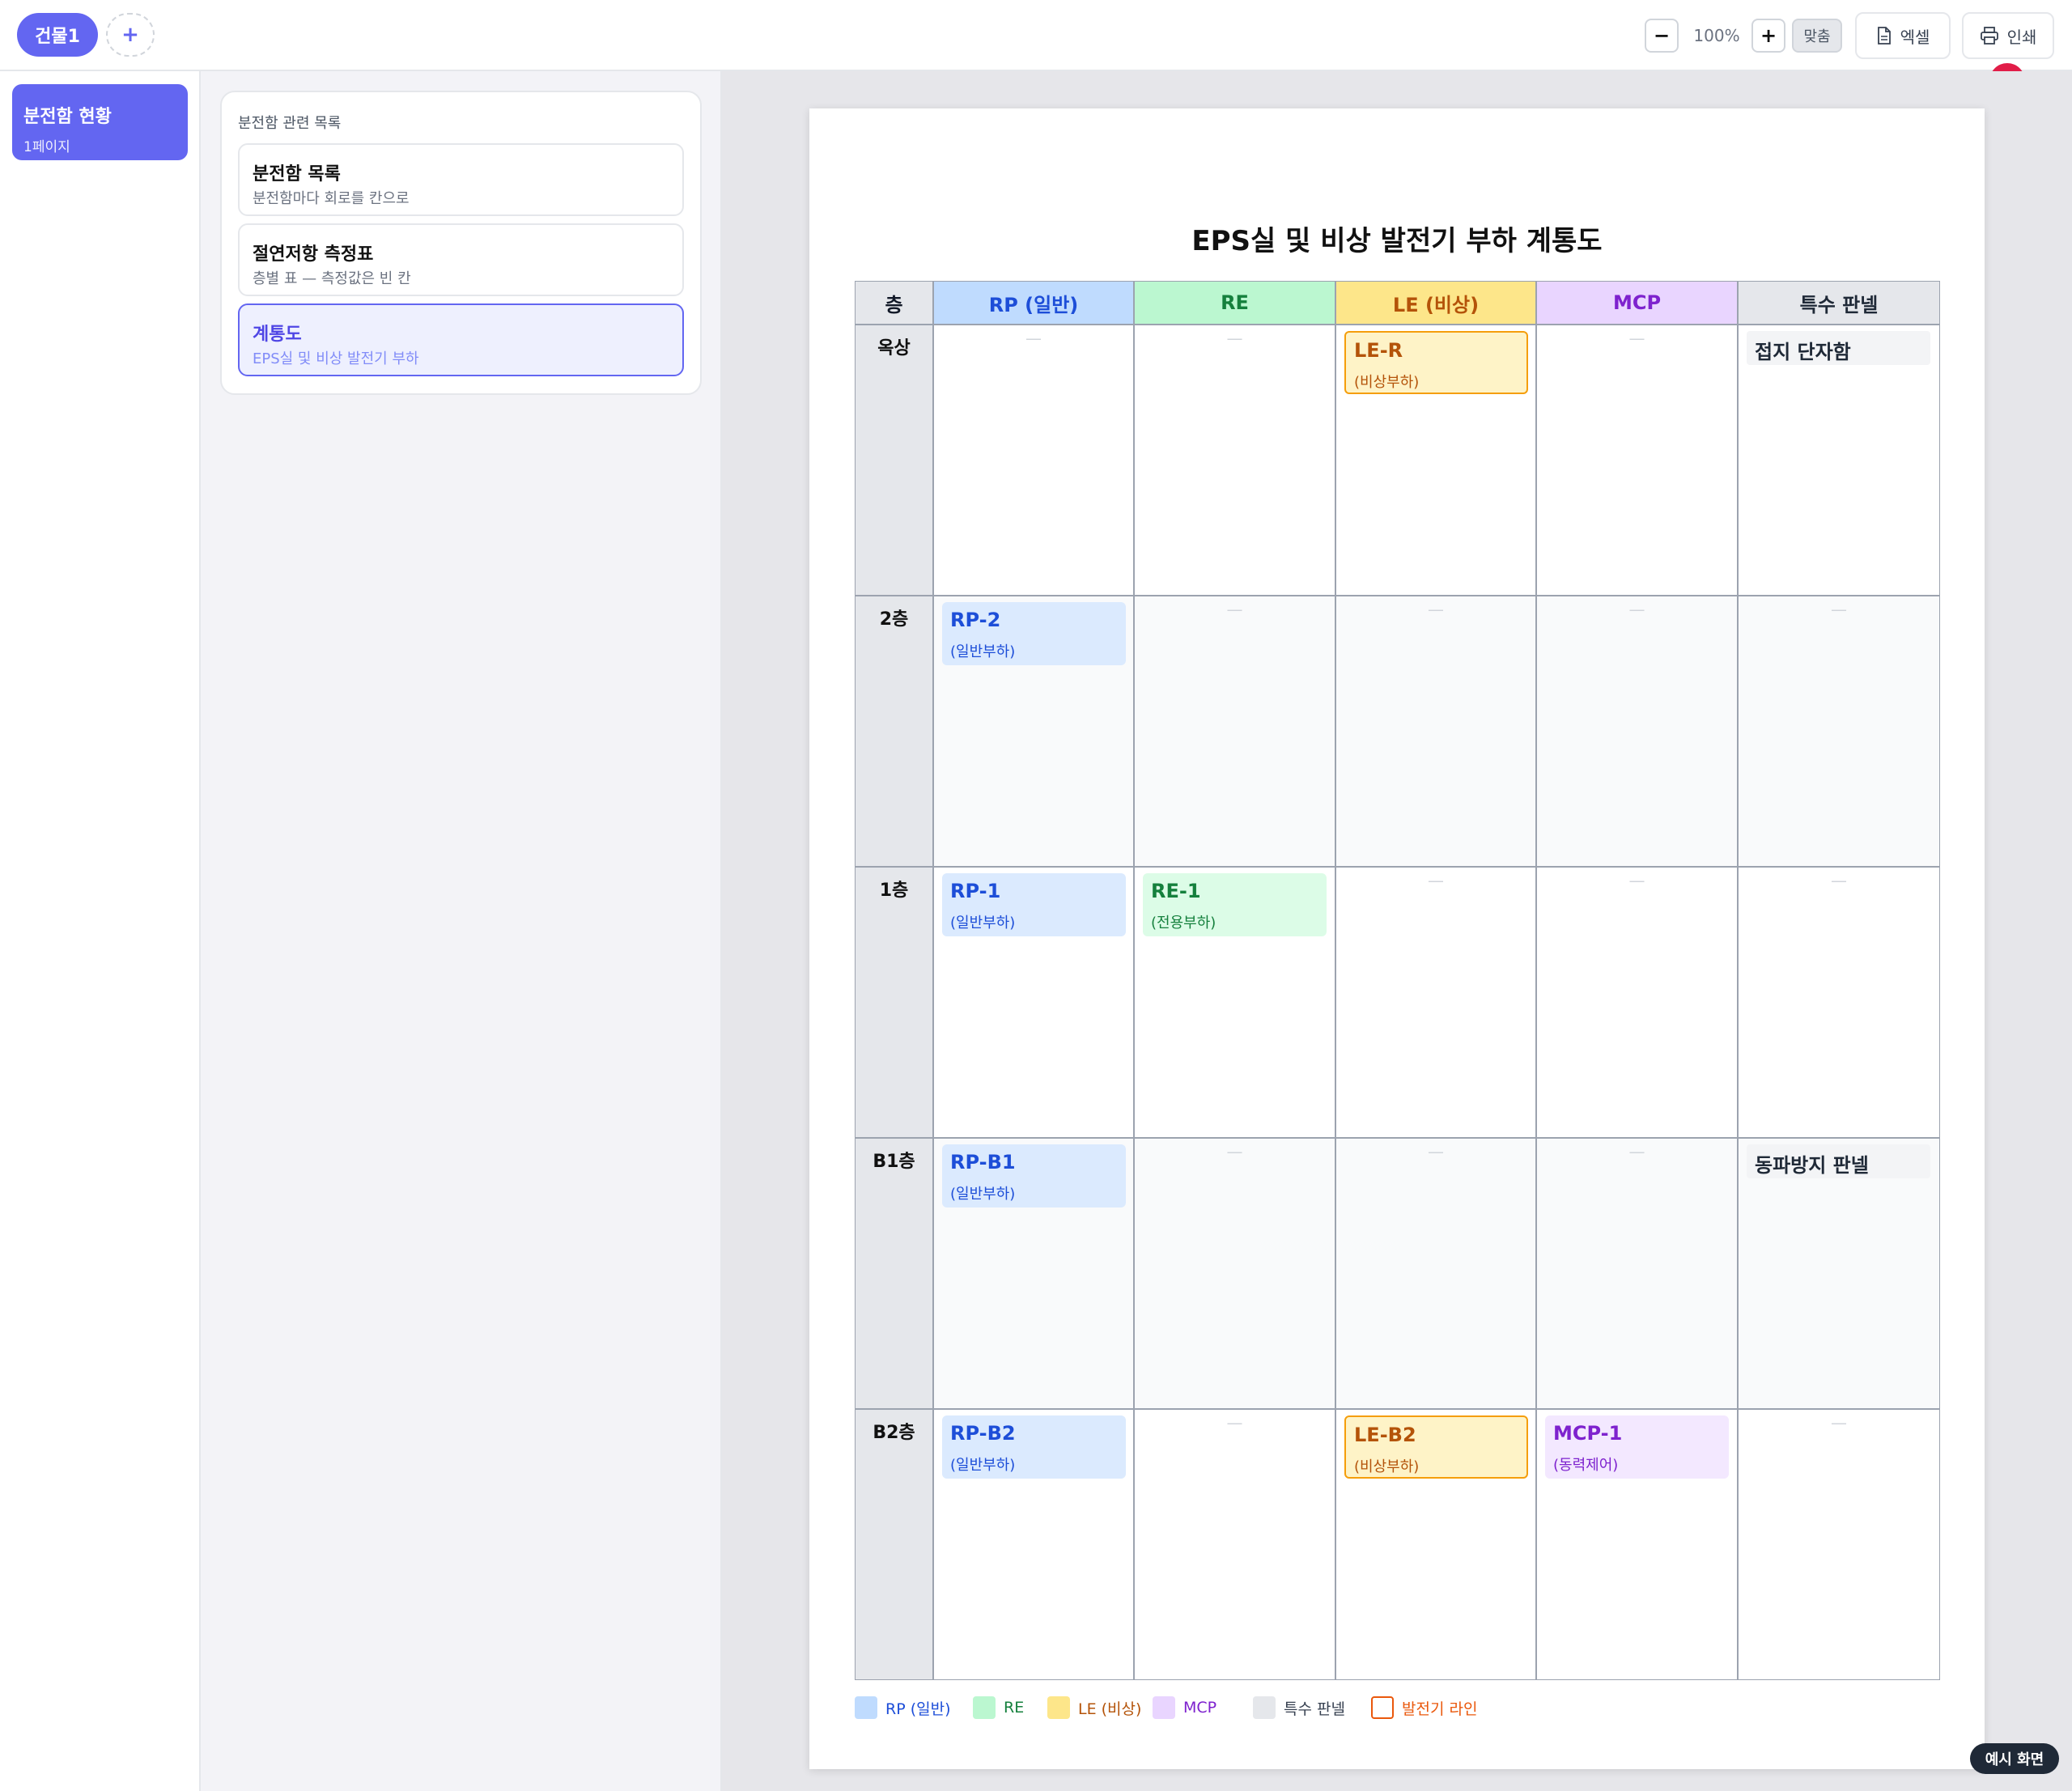 Image resolution: width=2072 pixels, height=1791 pixels. I want to click on fit-button: 맞춤, so click(1817, 36).